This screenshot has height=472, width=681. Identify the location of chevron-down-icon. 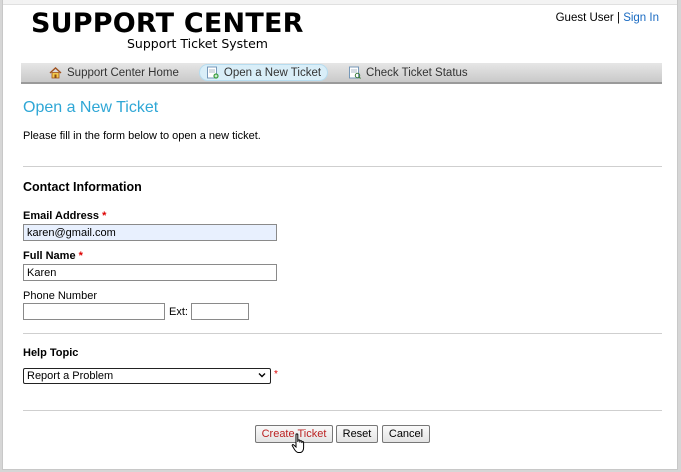
(262, 375).